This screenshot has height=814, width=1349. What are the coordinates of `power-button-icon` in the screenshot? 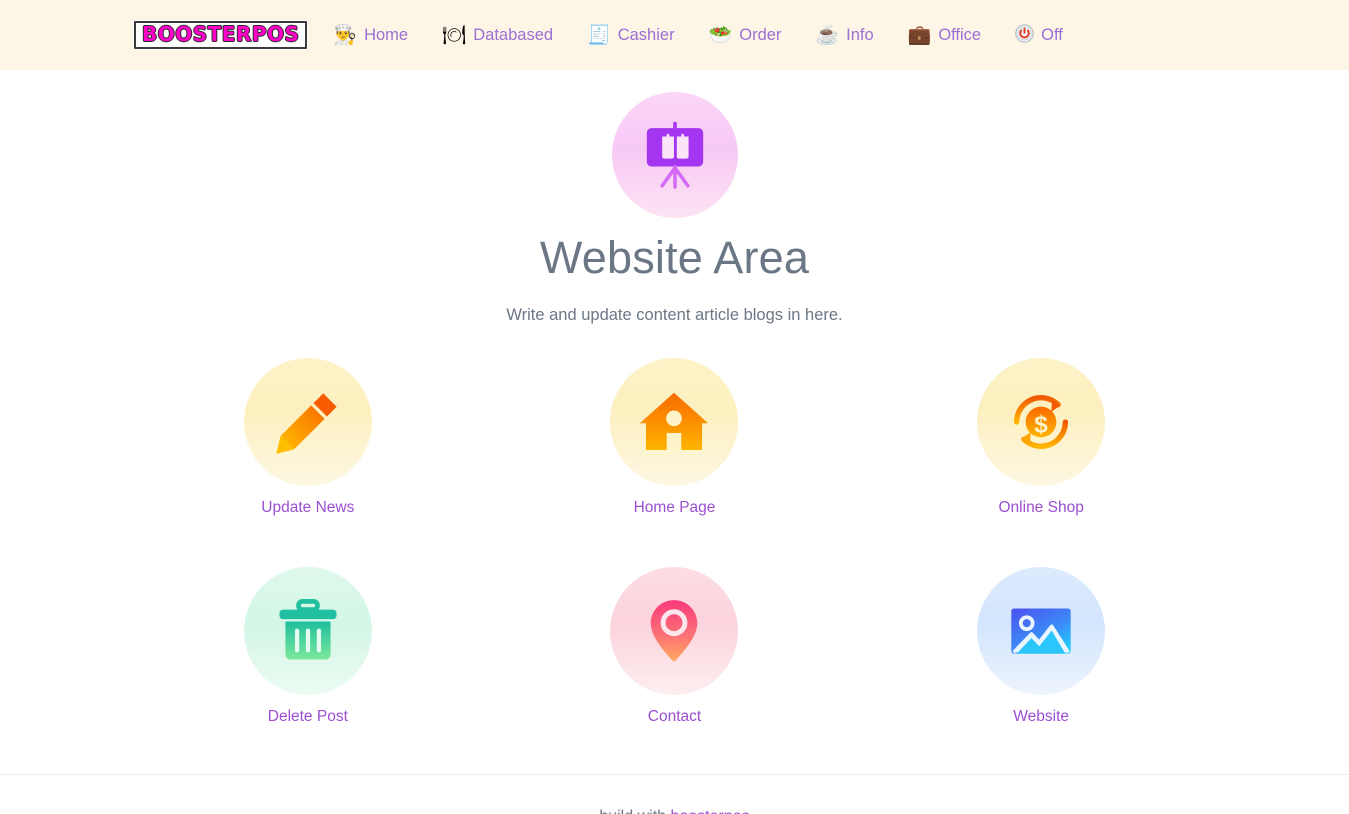 It's located at (1024, 35).